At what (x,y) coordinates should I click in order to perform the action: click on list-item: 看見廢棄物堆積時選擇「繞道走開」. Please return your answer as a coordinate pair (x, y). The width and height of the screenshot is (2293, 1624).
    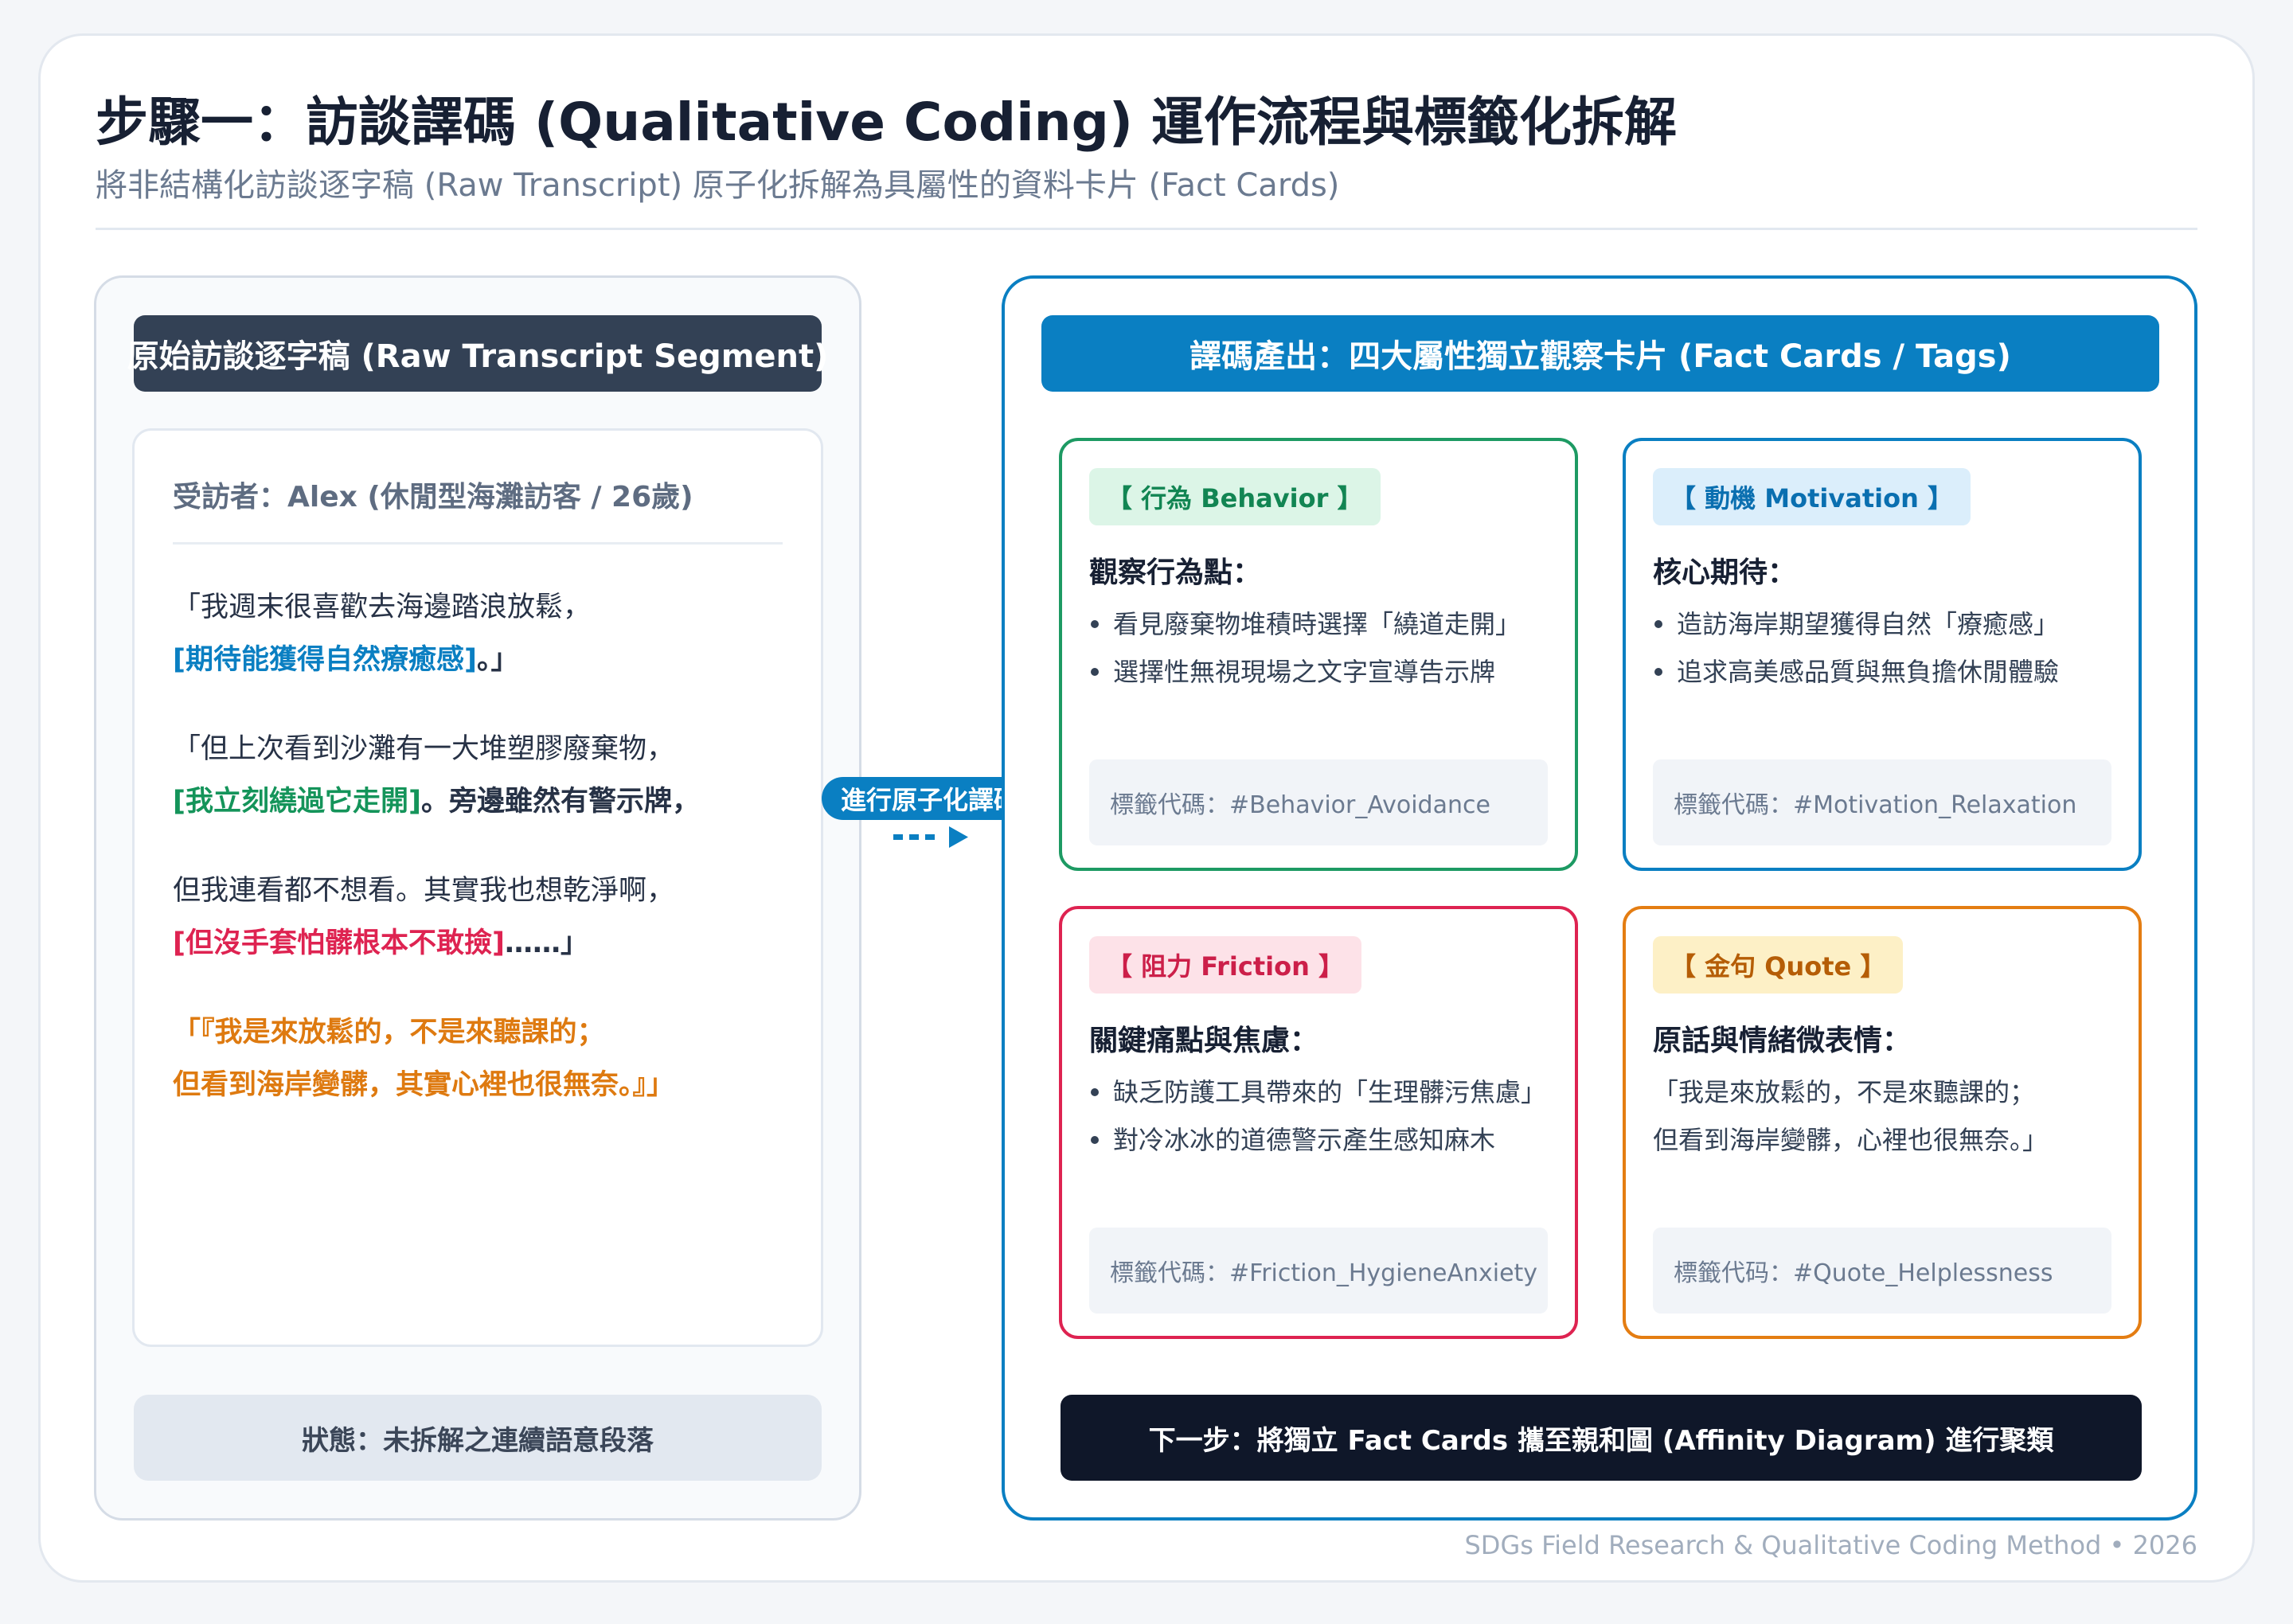
    Looking at the image, I should click on (1305, 624).